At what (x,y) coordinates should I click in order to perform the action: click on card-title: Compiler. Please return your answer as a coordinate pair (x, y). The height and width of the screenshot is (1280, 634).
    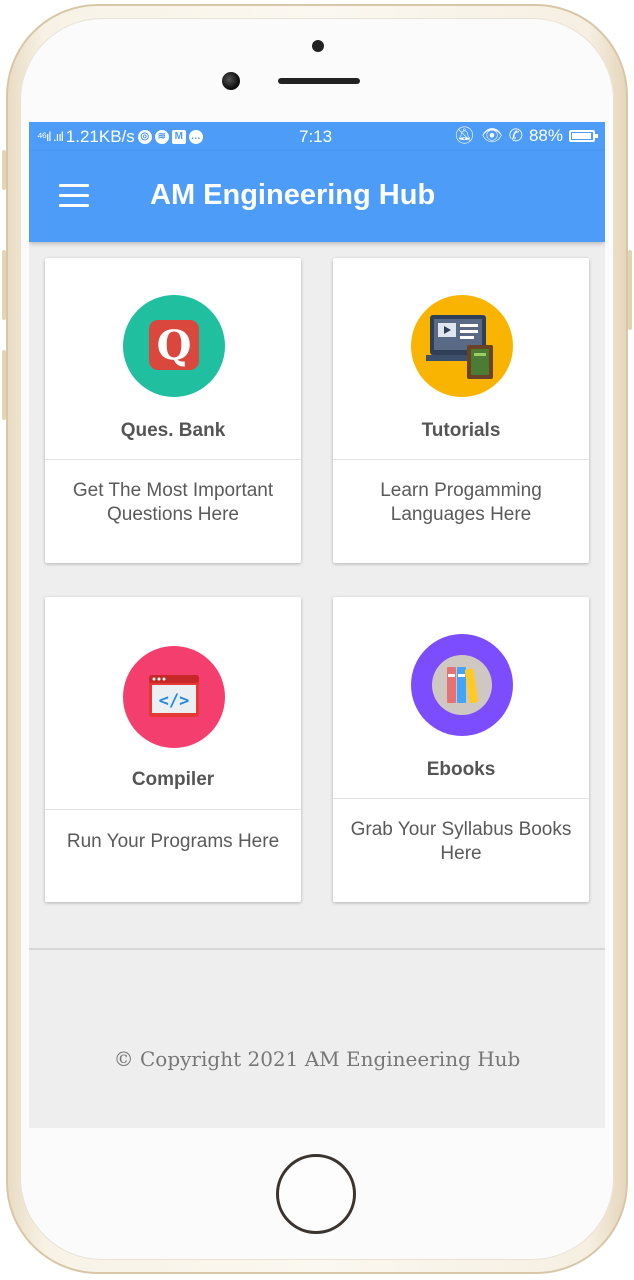
    Looking at the image, I should click on (173, 779).